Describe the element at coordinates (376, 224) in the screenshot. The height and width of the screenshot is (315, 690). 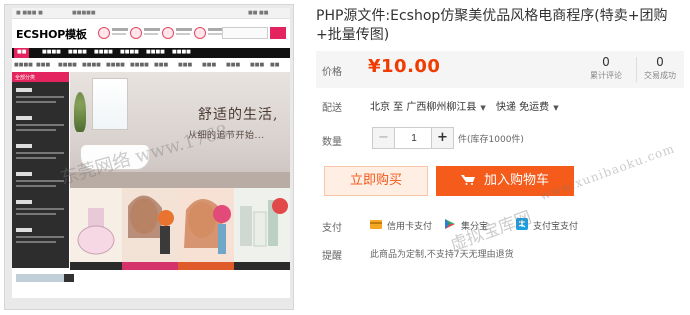
I see `credit-card-icon` at that location.